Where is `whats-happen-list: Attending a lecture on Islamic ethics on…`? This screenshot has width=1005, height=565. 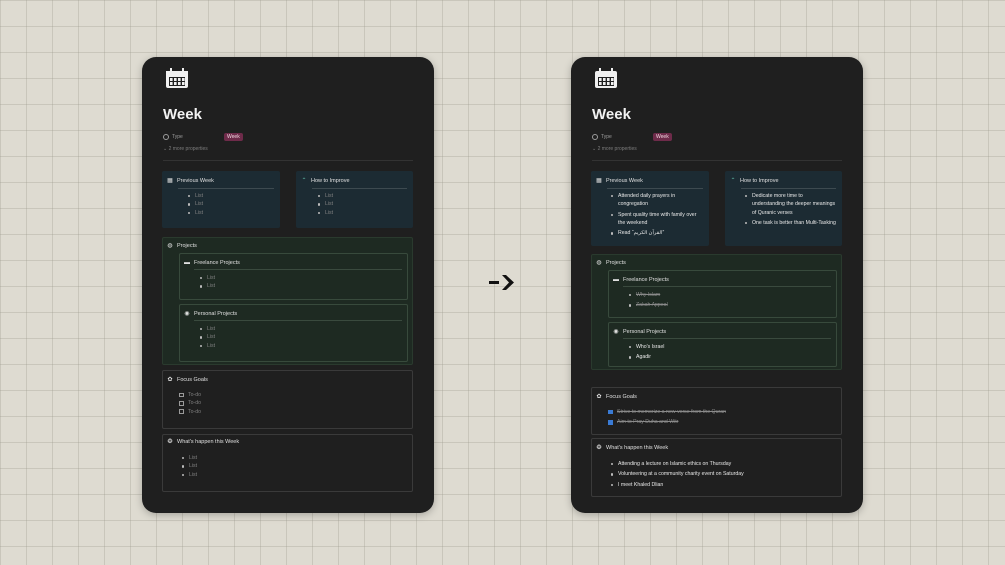
whats-happen-list: Attending a lecture on Islamic ethics on… is located at coordinates (677, 474).